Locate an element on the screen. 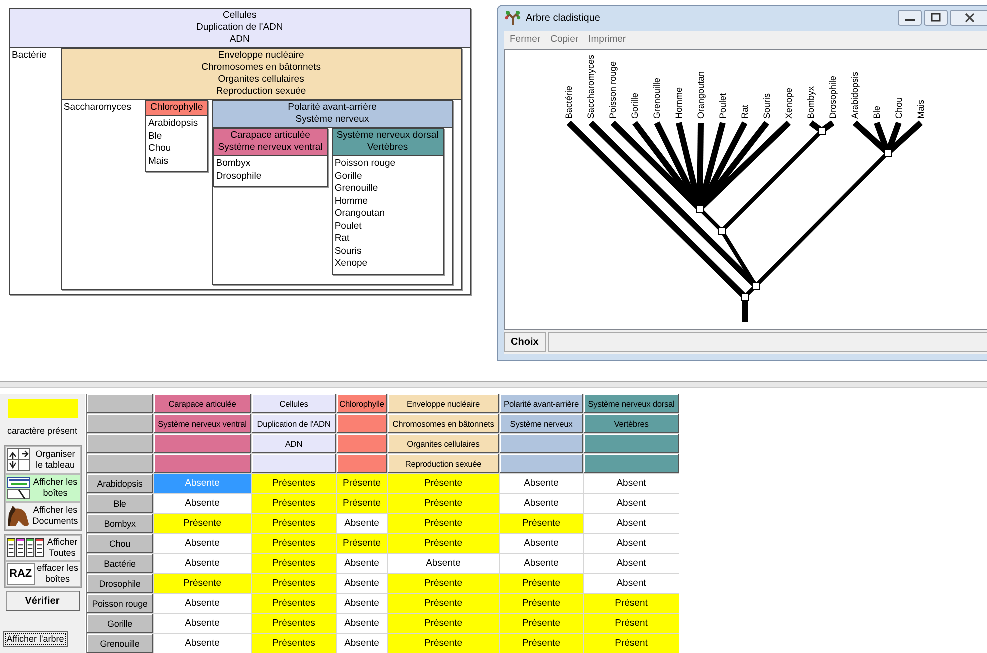 Image resolution: width=987 pixels, height=653 pixels. row-header: Drosophile is located at coordinates (120, 583).